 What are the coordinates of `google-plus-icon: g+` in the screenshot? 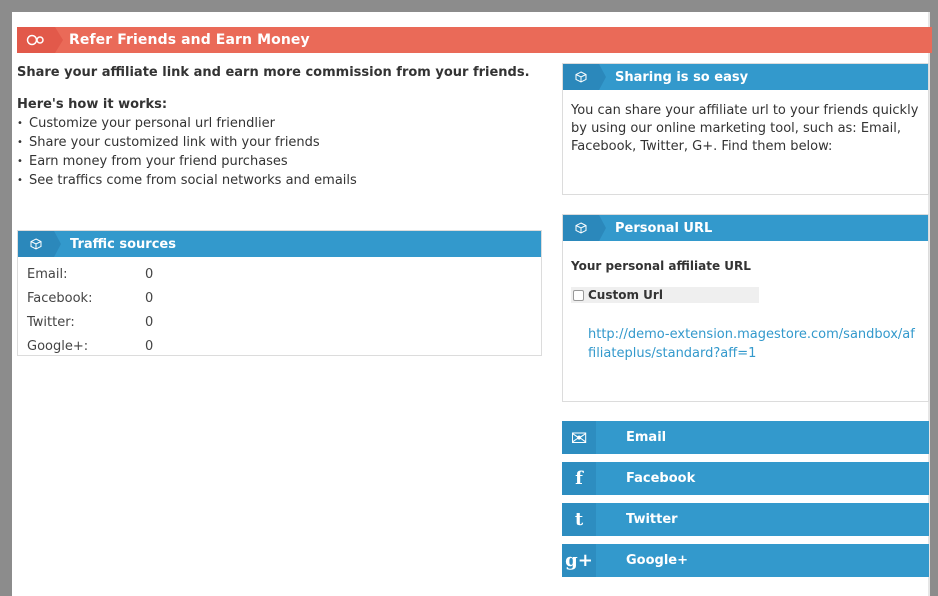 It's located at (579, 560).